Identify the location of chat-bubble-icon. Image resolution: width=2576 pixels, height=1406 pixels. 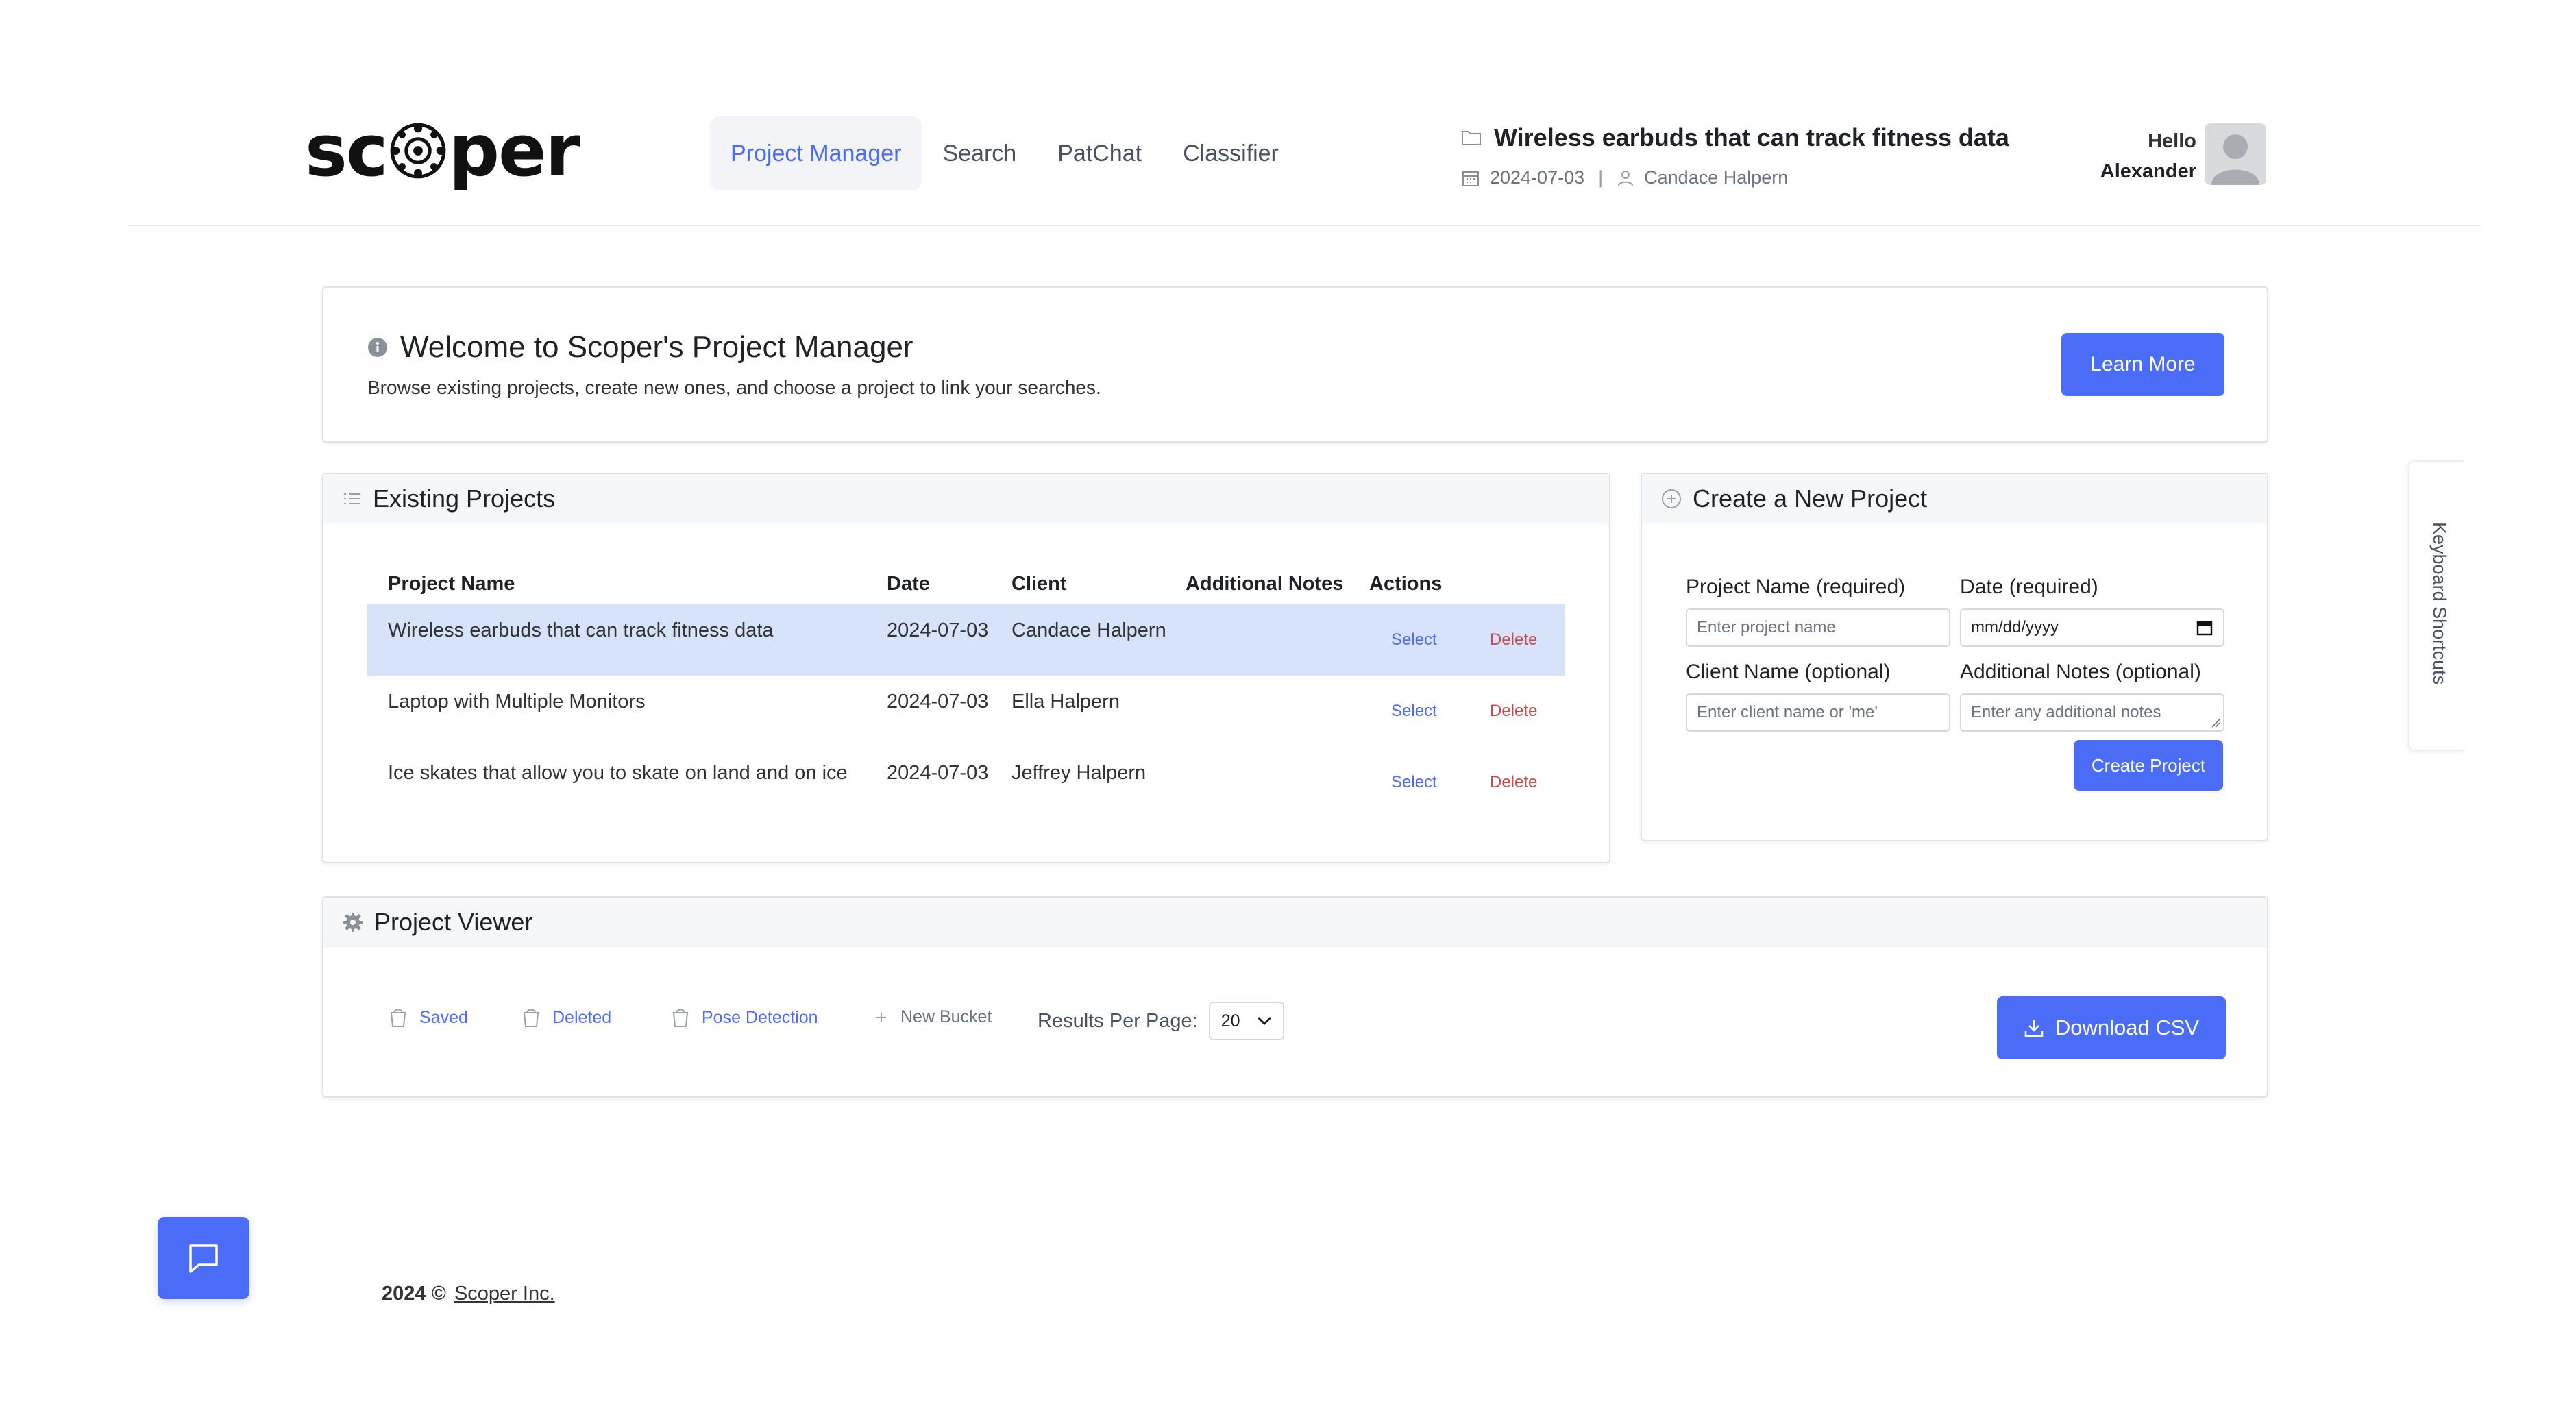
(204, 1259).